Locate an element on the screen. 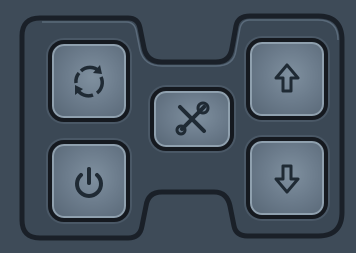  power-icon is located at coordinates (89, 182).